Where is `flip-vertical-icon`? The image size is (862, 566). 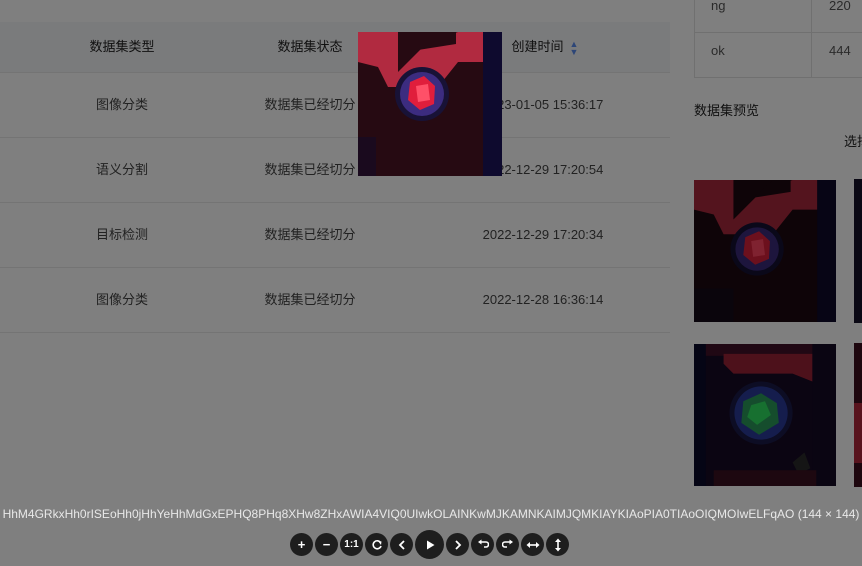
flip-vertical-icon is located at coordinates (557, 544).